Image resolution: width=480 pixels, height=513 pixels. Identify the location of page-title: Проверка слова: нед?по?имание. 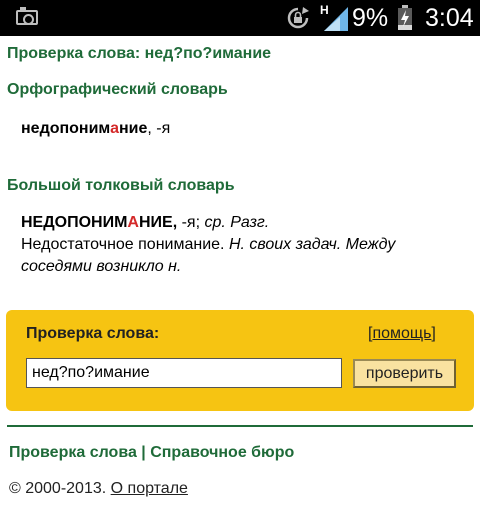
(139, 53).